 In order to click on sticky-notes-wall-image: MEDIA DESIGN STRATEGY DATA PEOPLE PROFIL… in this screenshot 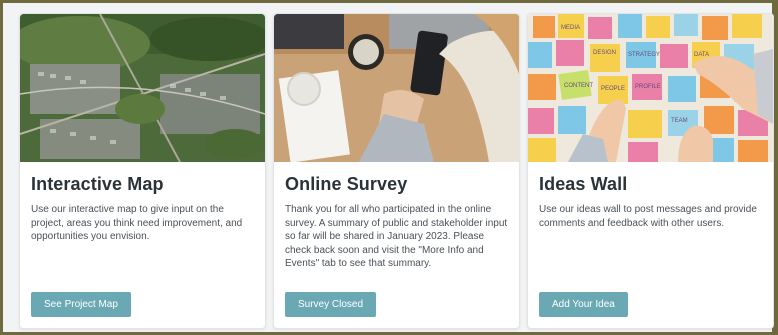, I will do `click(650, 88)`.